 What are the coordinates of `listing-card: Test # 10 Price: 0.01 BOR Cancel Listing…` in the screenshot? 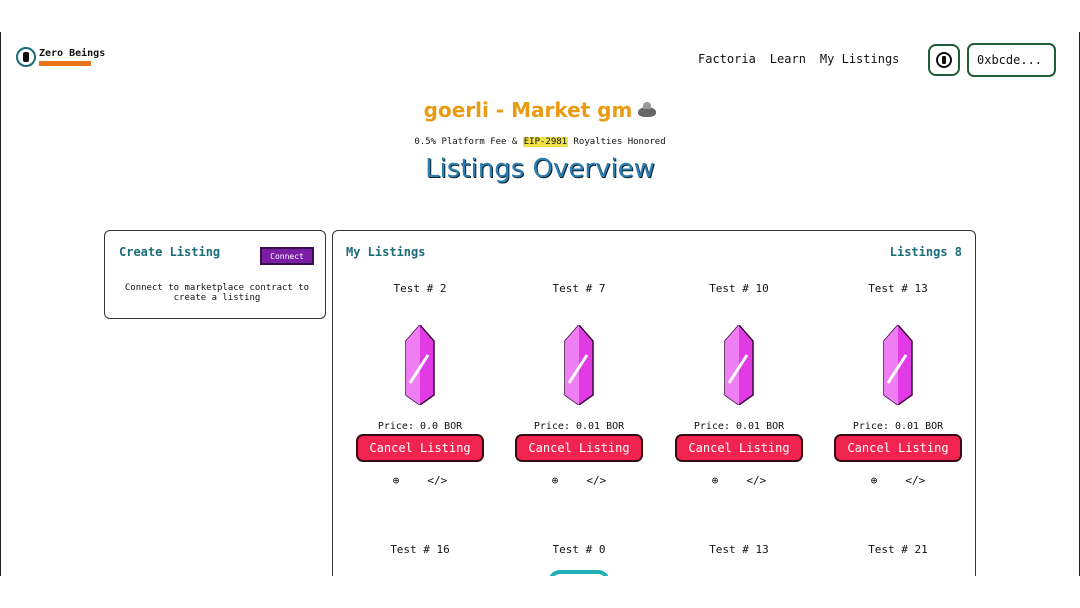 It's located at (739, 384).